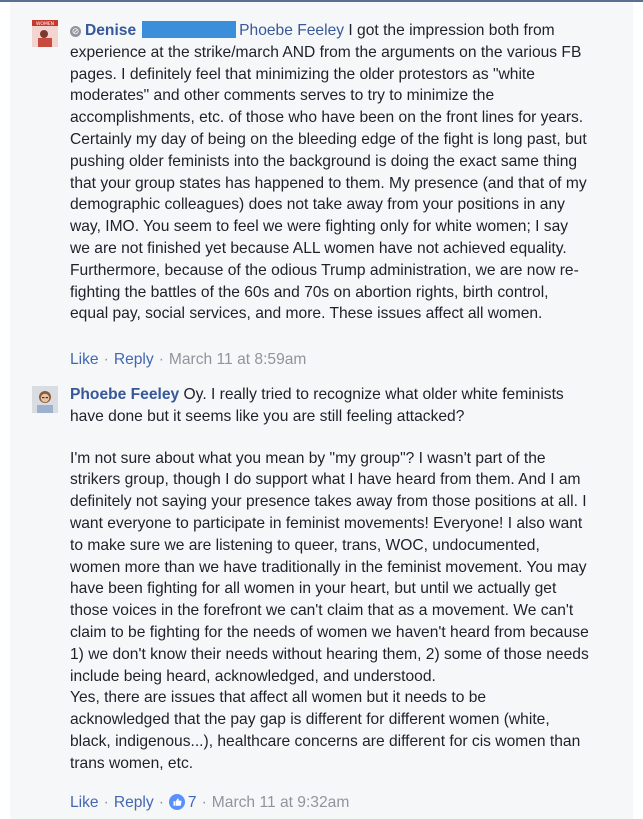  I want to click on author-name: Denise, so click(110, 30).